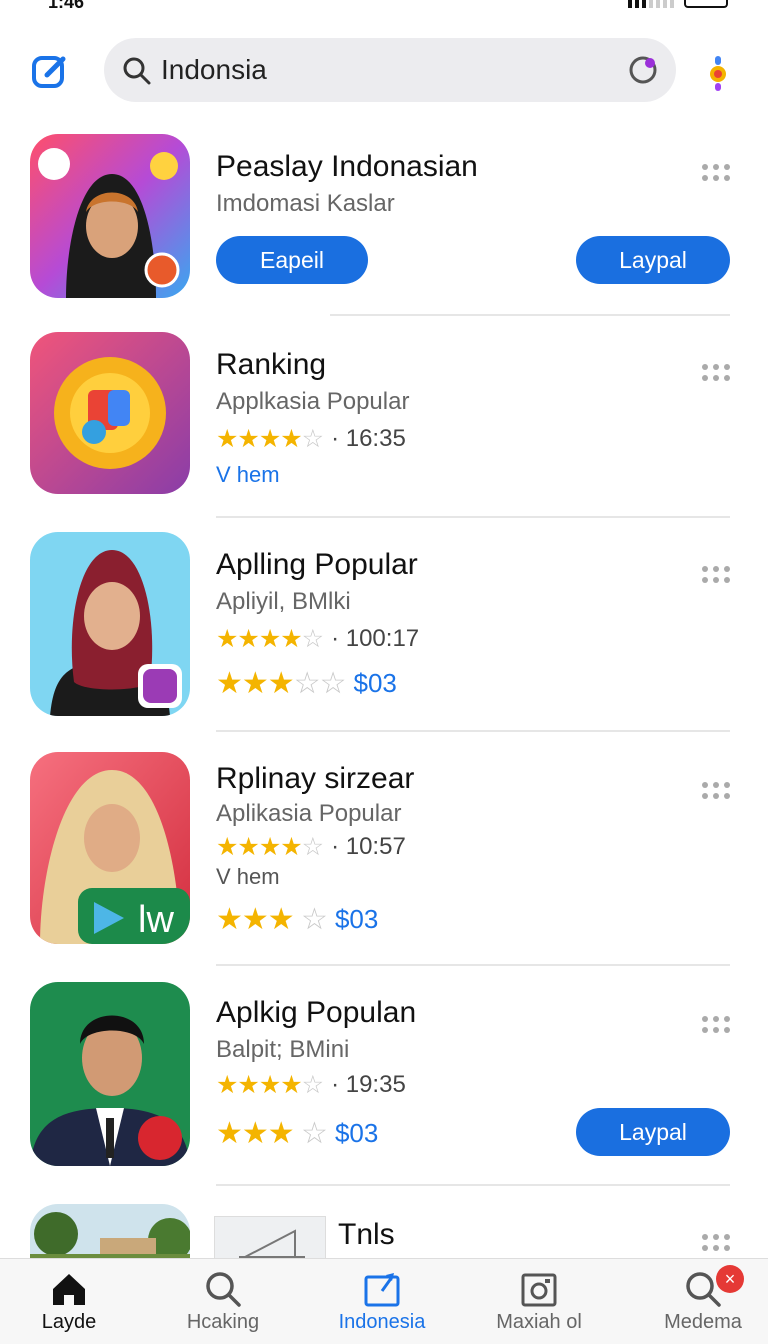  Describe the element at coordinates (539, 1322) in the screenshot. I see `nav-label: Maxiah ol` at that location.